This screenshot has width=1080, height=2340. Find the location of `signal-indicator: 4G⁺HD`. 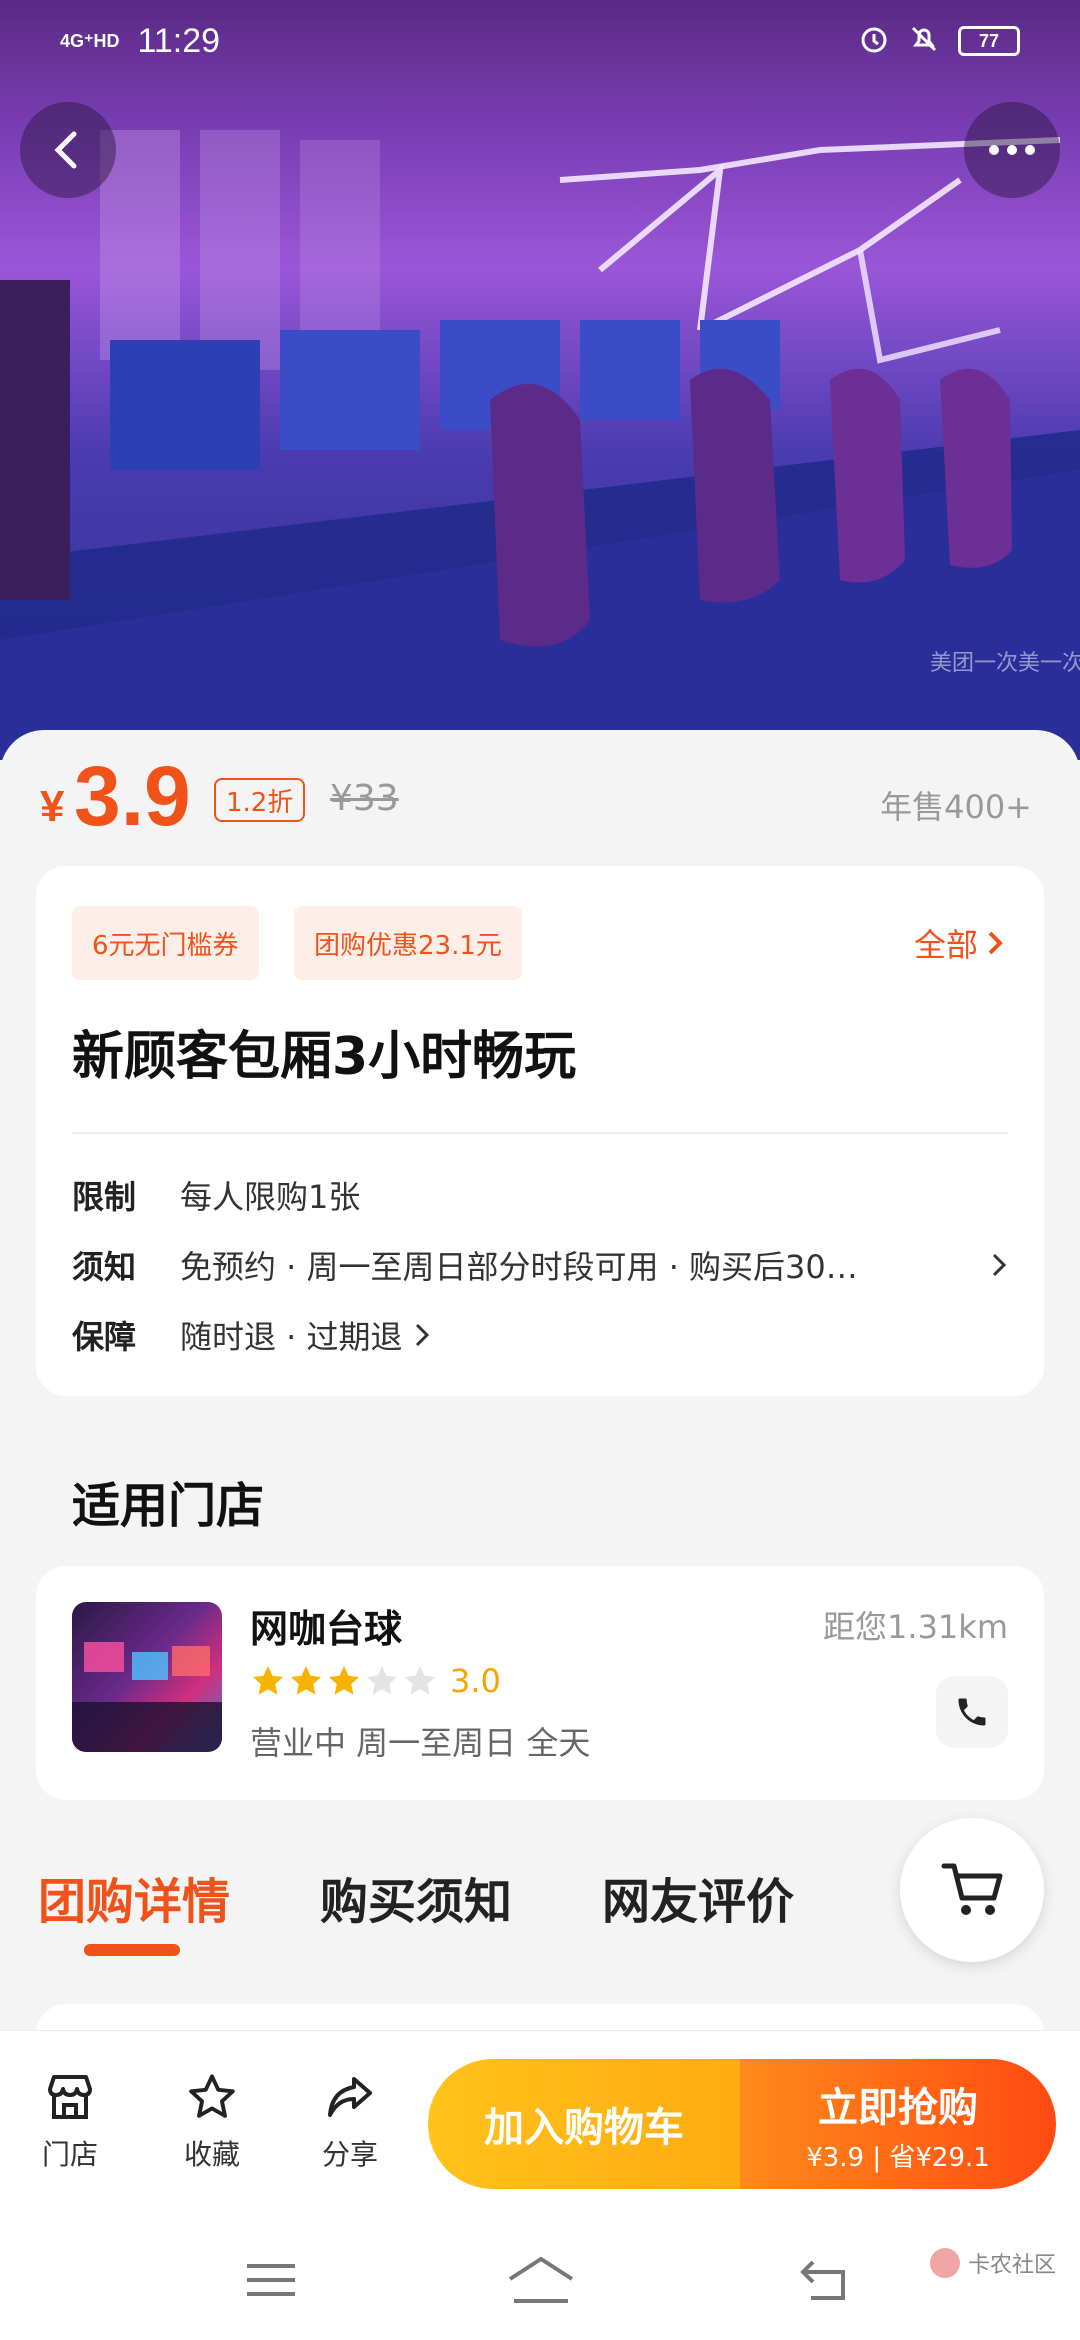

signal-indicator: 4G⁺HD is located at coordinates (90, 41).